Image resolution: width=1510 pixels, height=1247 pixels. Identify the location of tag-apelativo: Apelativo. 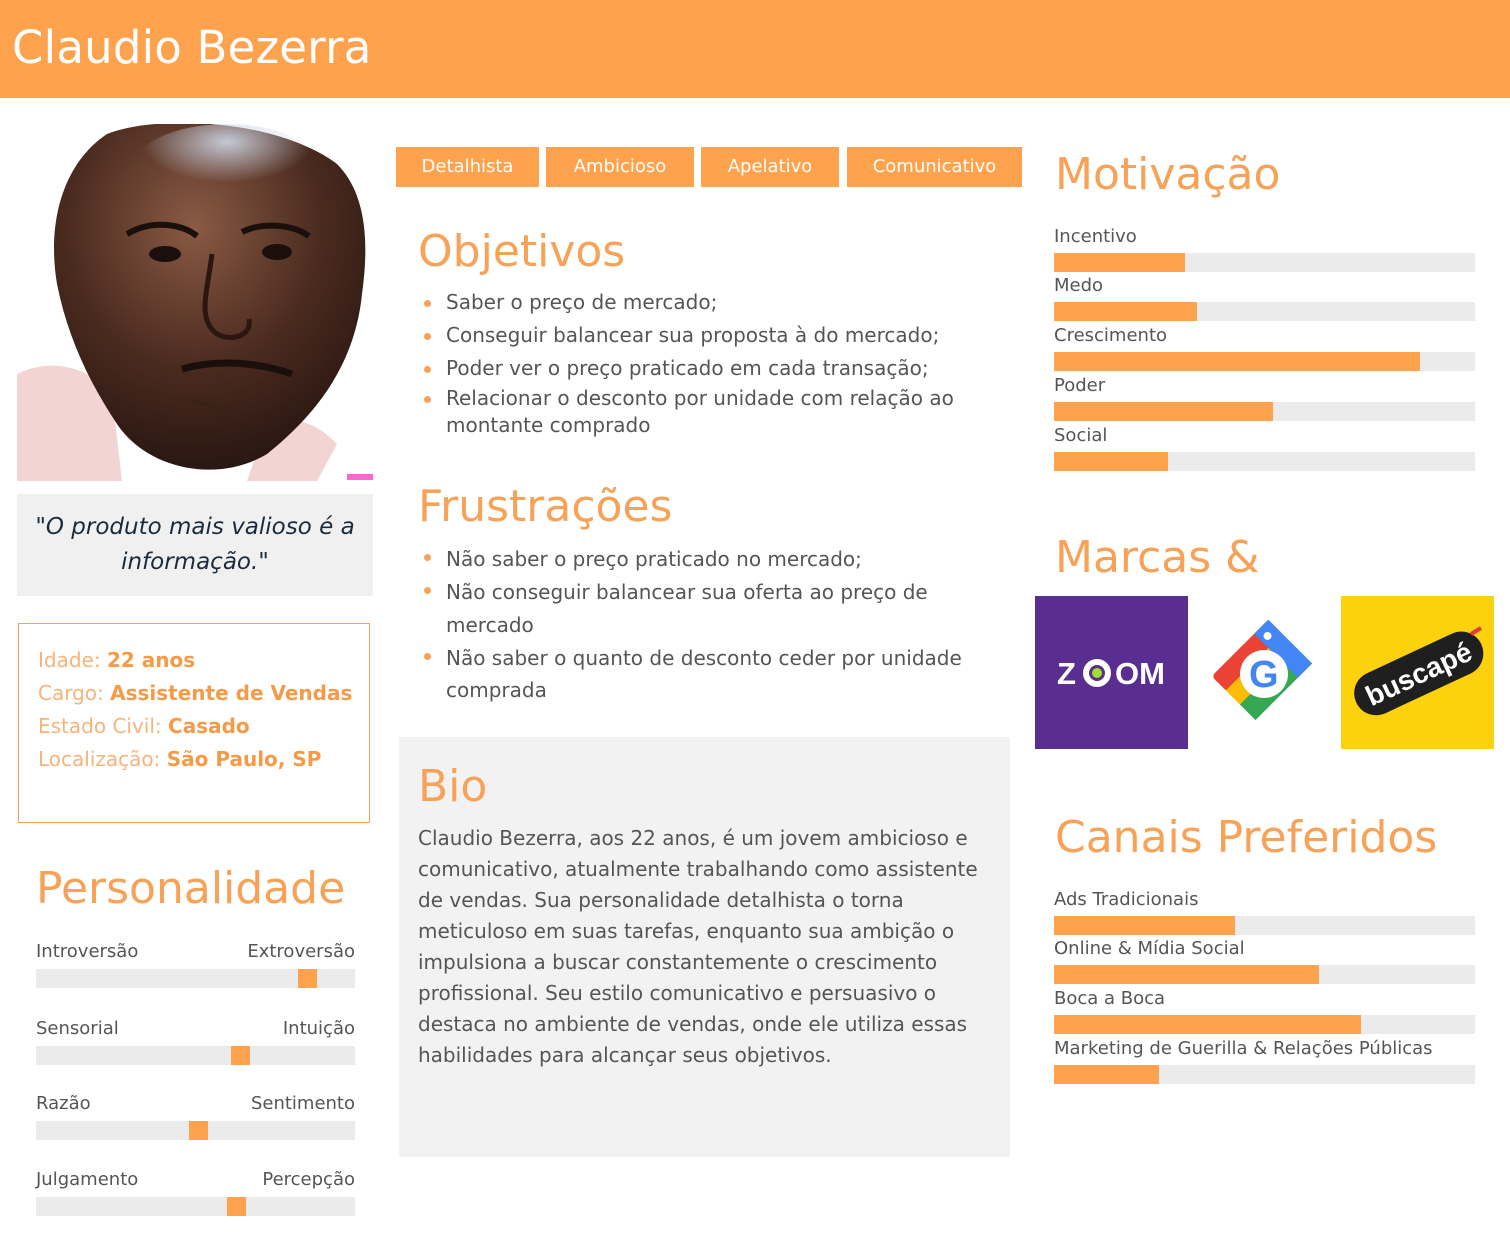
(770, 167).